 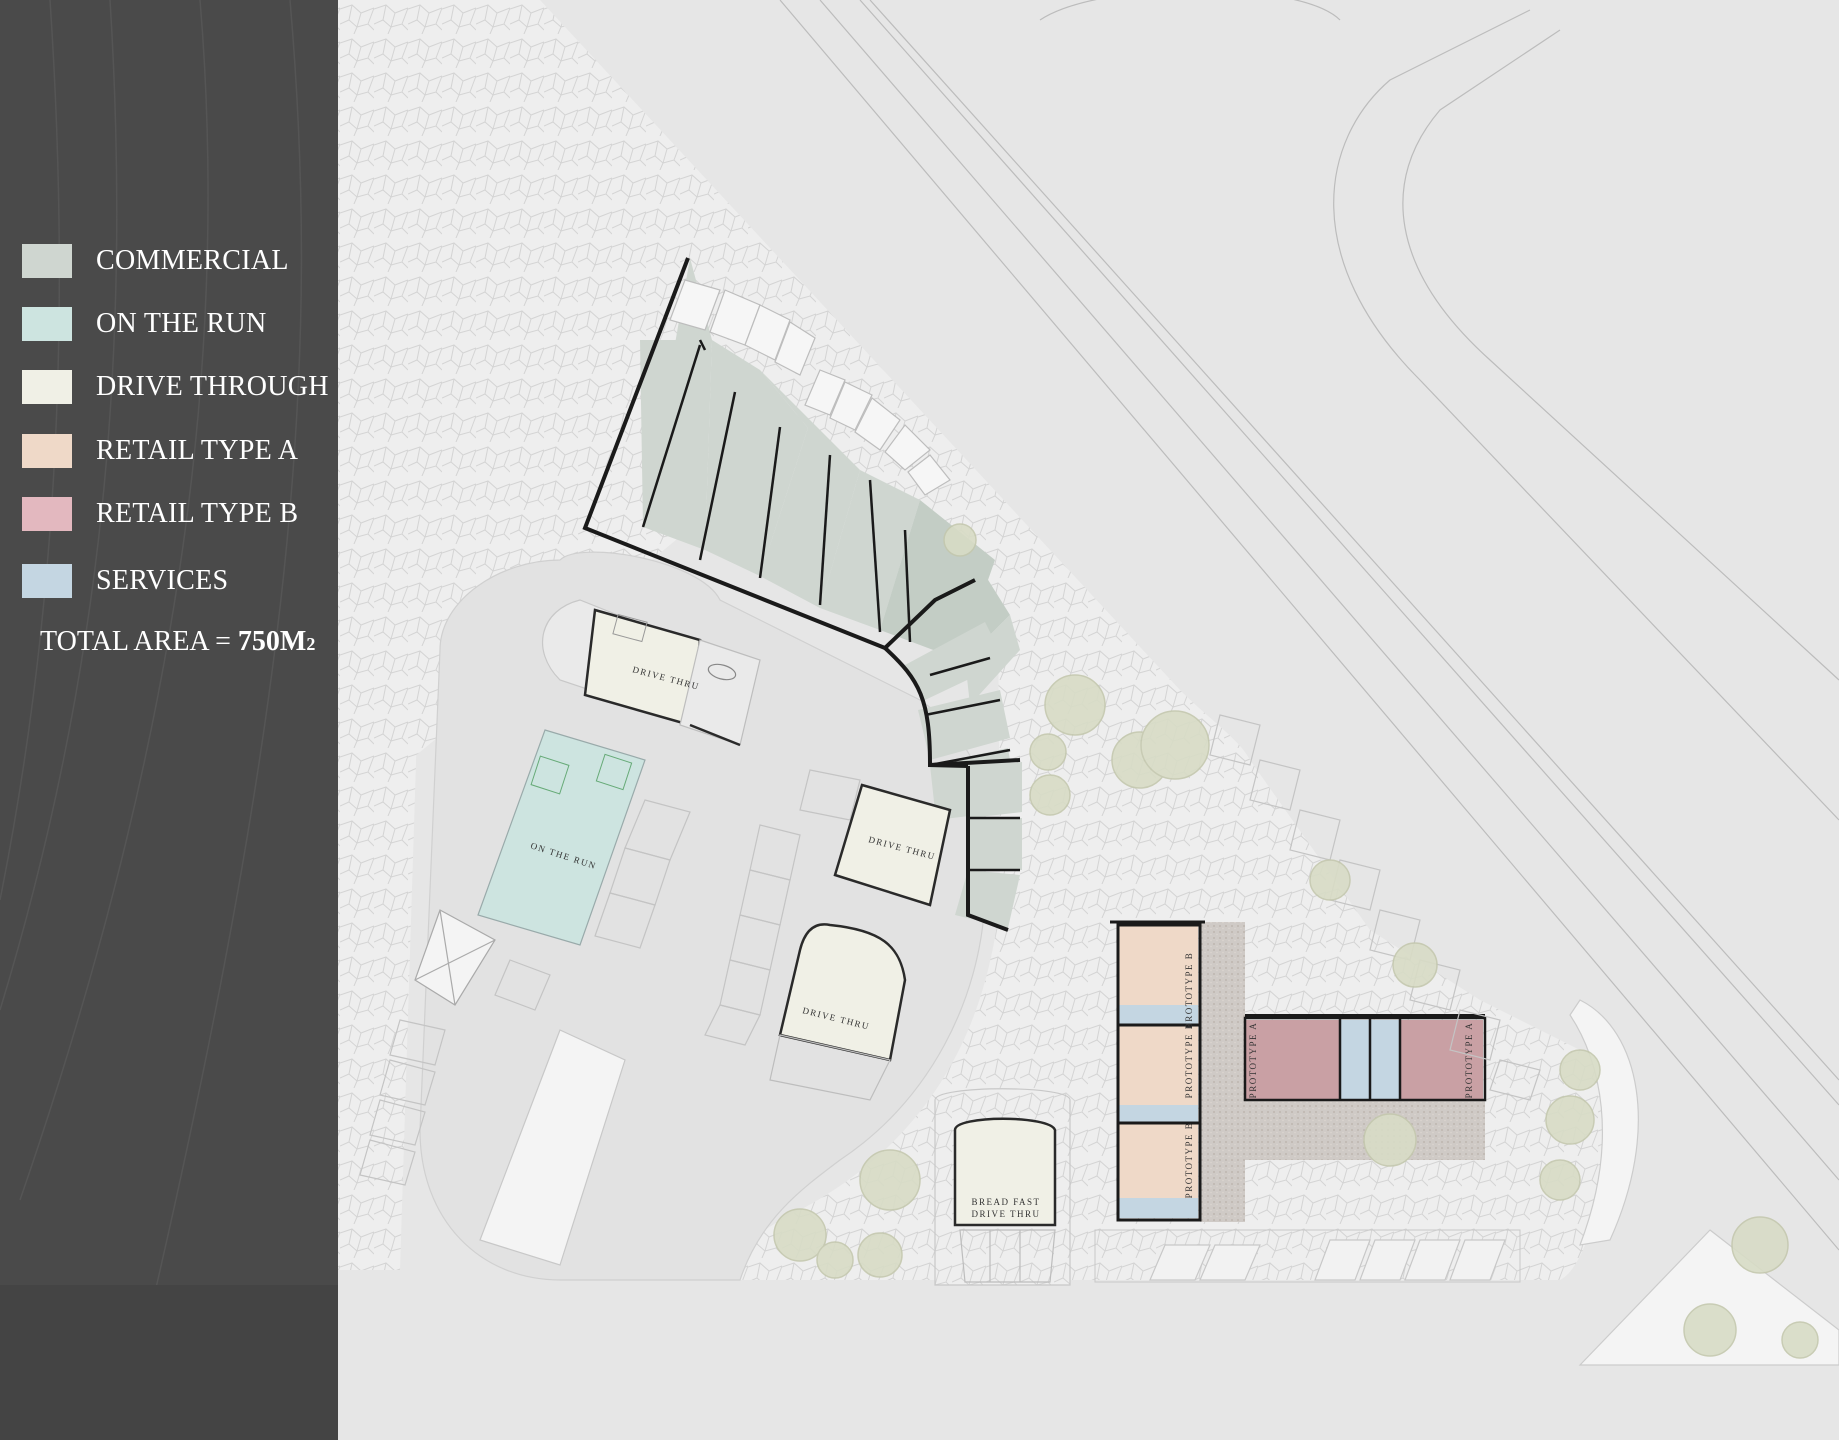 What do you see at coordinates (47, 324) in the screenshot?
I see `legend-swatch-on-the-run` at bounding box center [47, 324].